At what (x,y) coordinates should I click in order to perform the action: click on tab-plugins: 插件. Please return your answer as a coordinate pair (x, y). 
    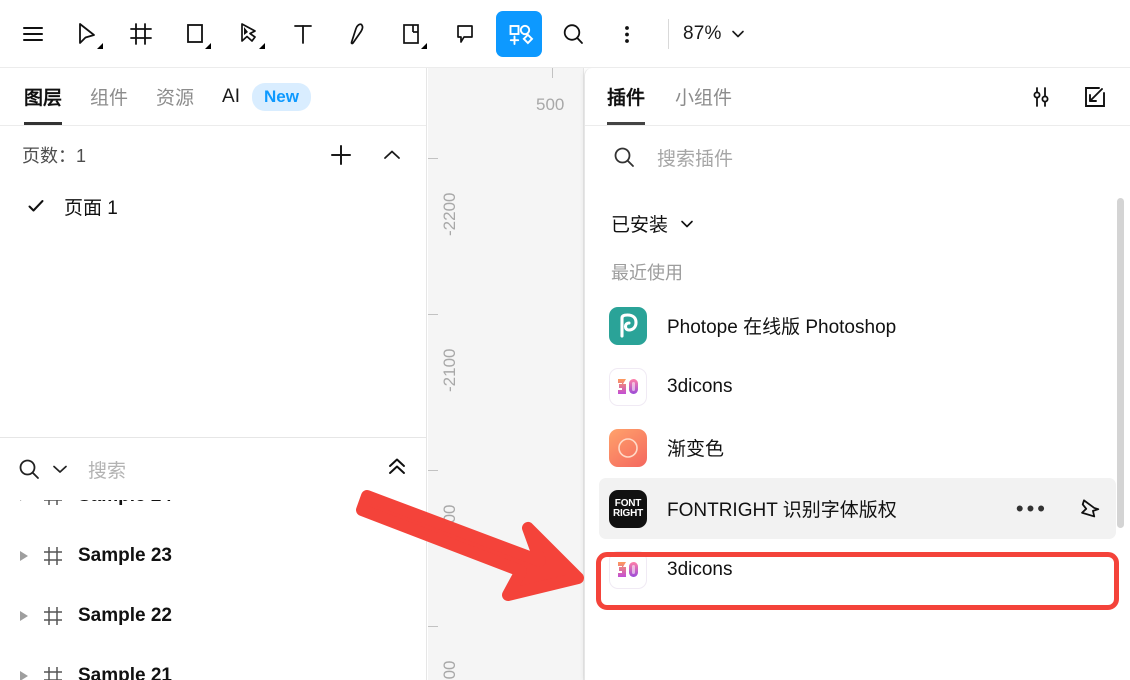
    Looking at the image, I should click on (626, 96).